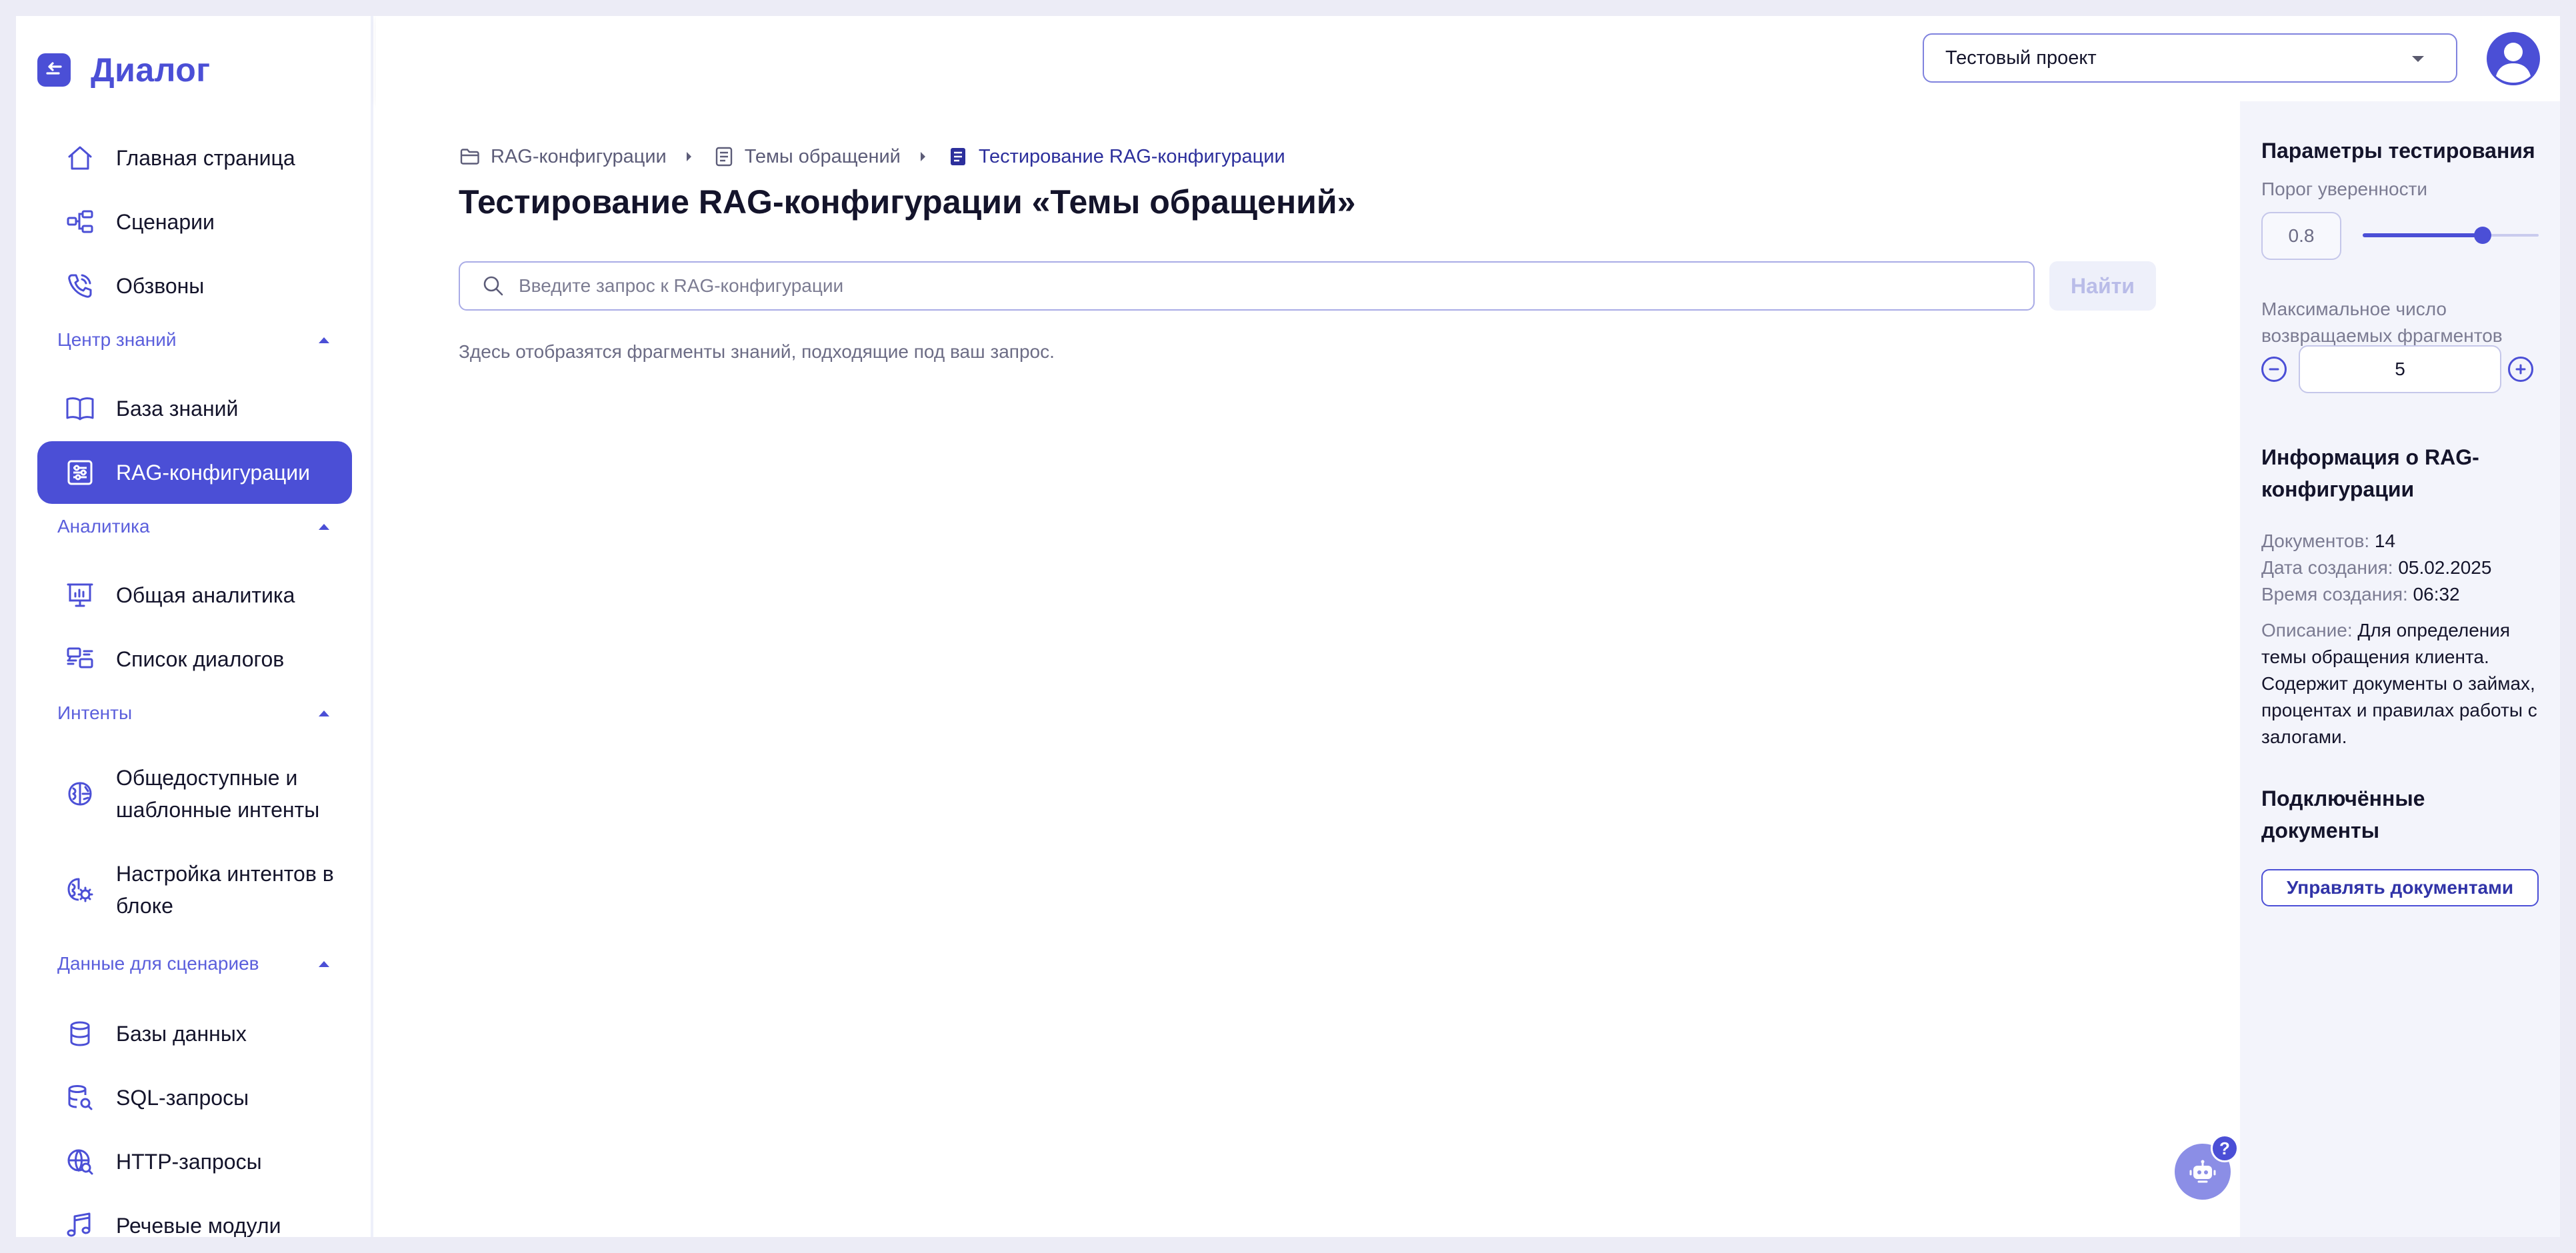 The height and width of the screenshot is (1253, 2576). Describe the element at coordinates (95, 712) in the screenshot. I see `section-label: Интенты` at that location.